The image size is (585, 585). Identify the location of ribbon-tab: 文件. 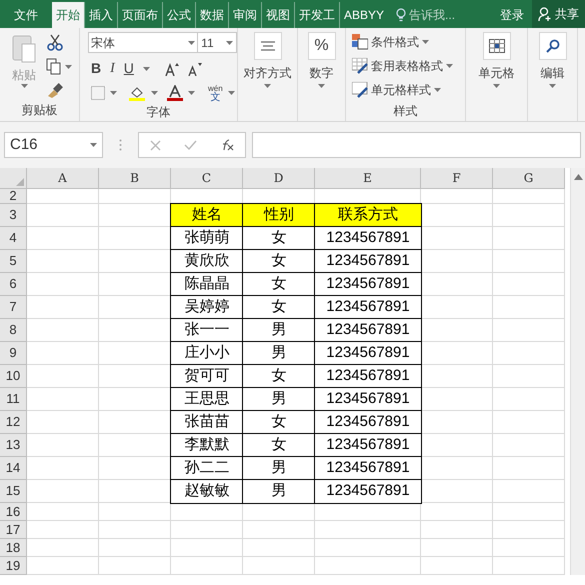
(26, 15).